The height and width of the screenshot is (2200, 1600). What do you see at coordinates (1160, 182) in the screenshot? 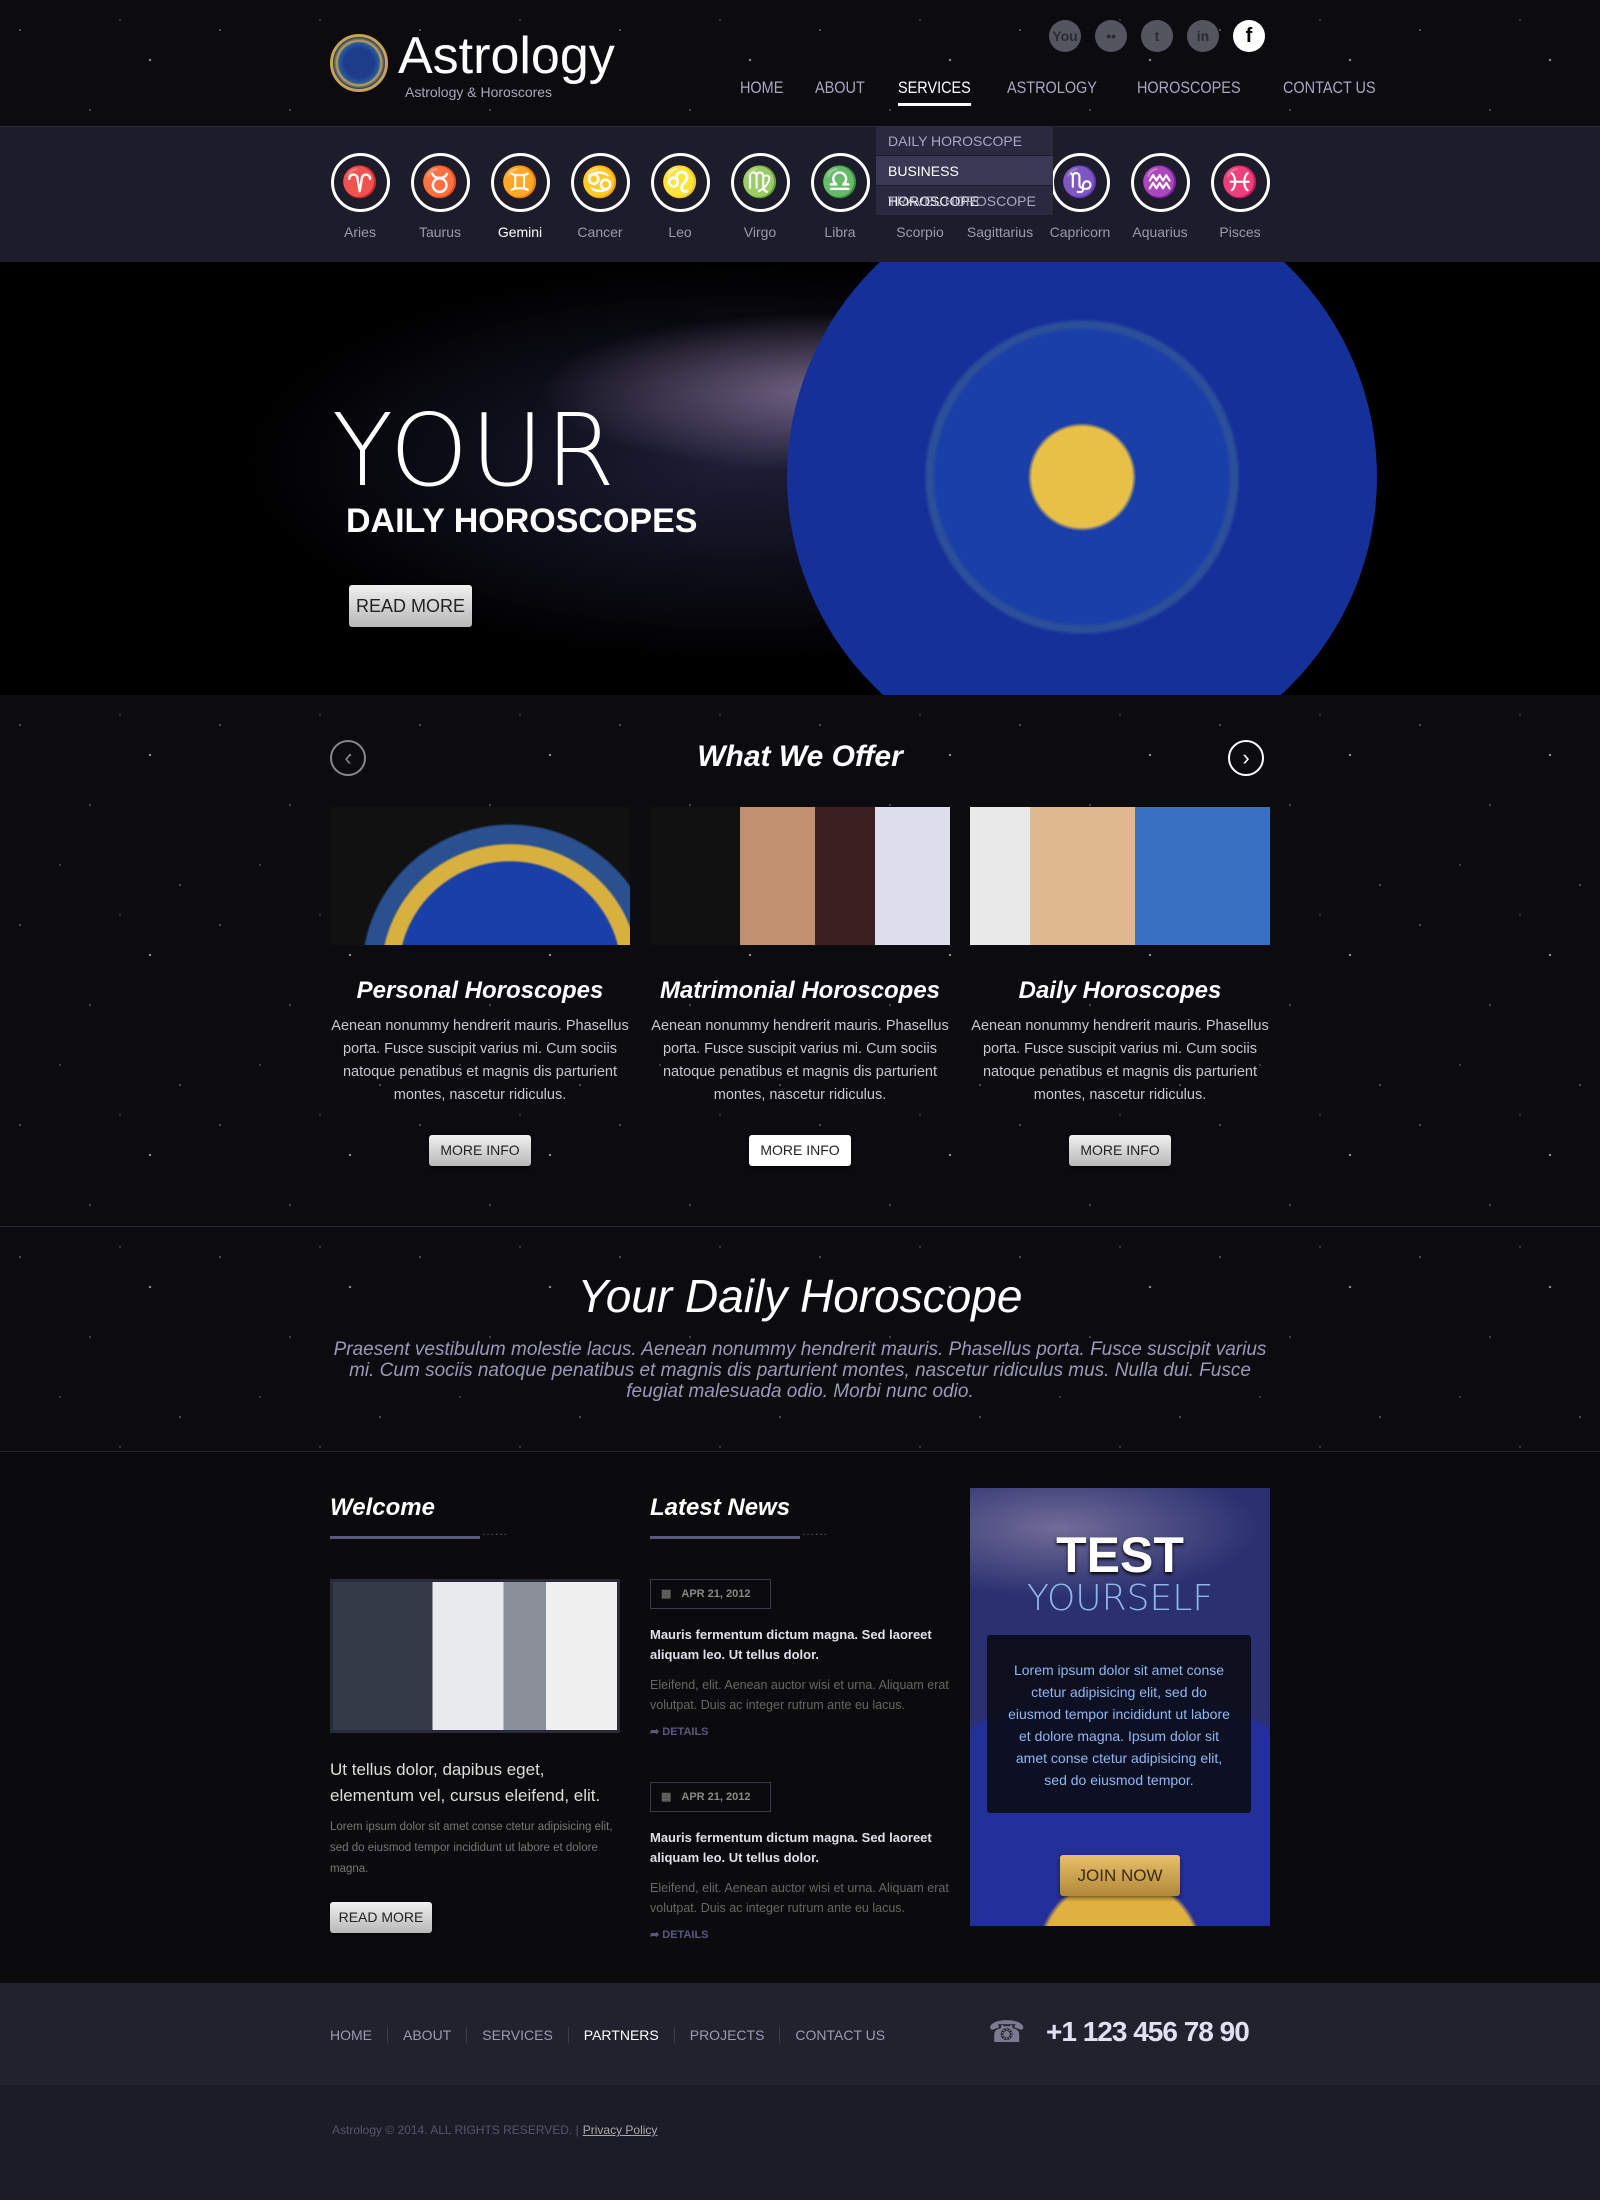
I see `aquarius-icon: ♒` at bounding box center [1160, 182].